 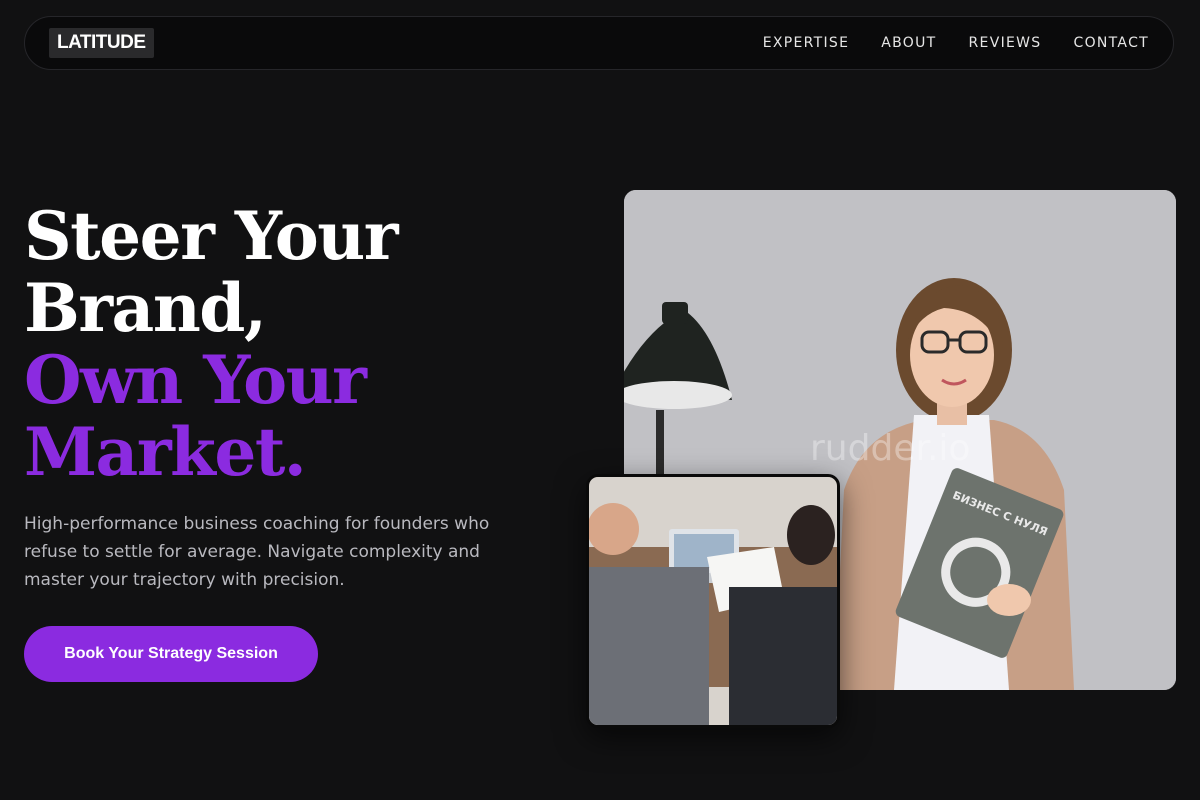 I want to click on headline-line-1: Steer Your, so click(x=211, y=236).